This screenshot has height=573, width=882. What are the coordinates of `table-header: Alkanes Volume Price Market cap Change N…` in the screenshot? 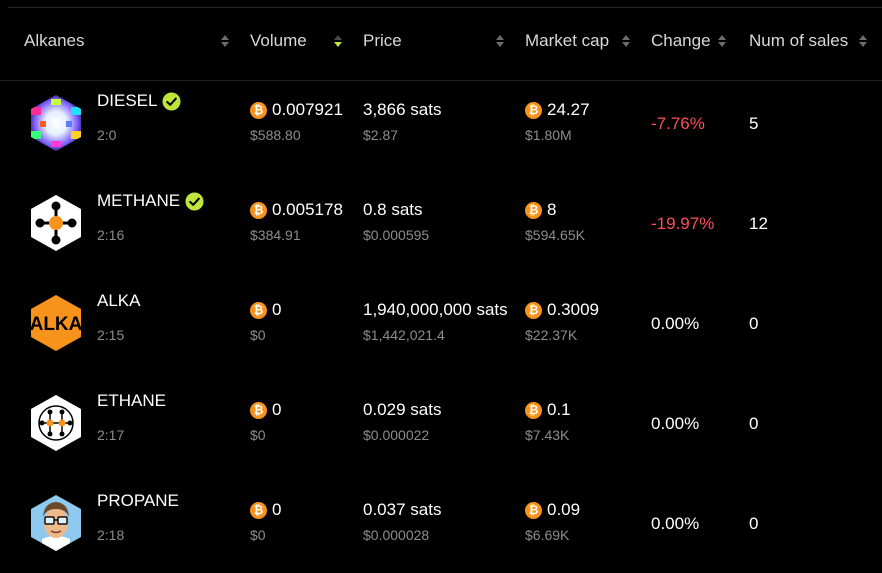 It's located at (441, 40).